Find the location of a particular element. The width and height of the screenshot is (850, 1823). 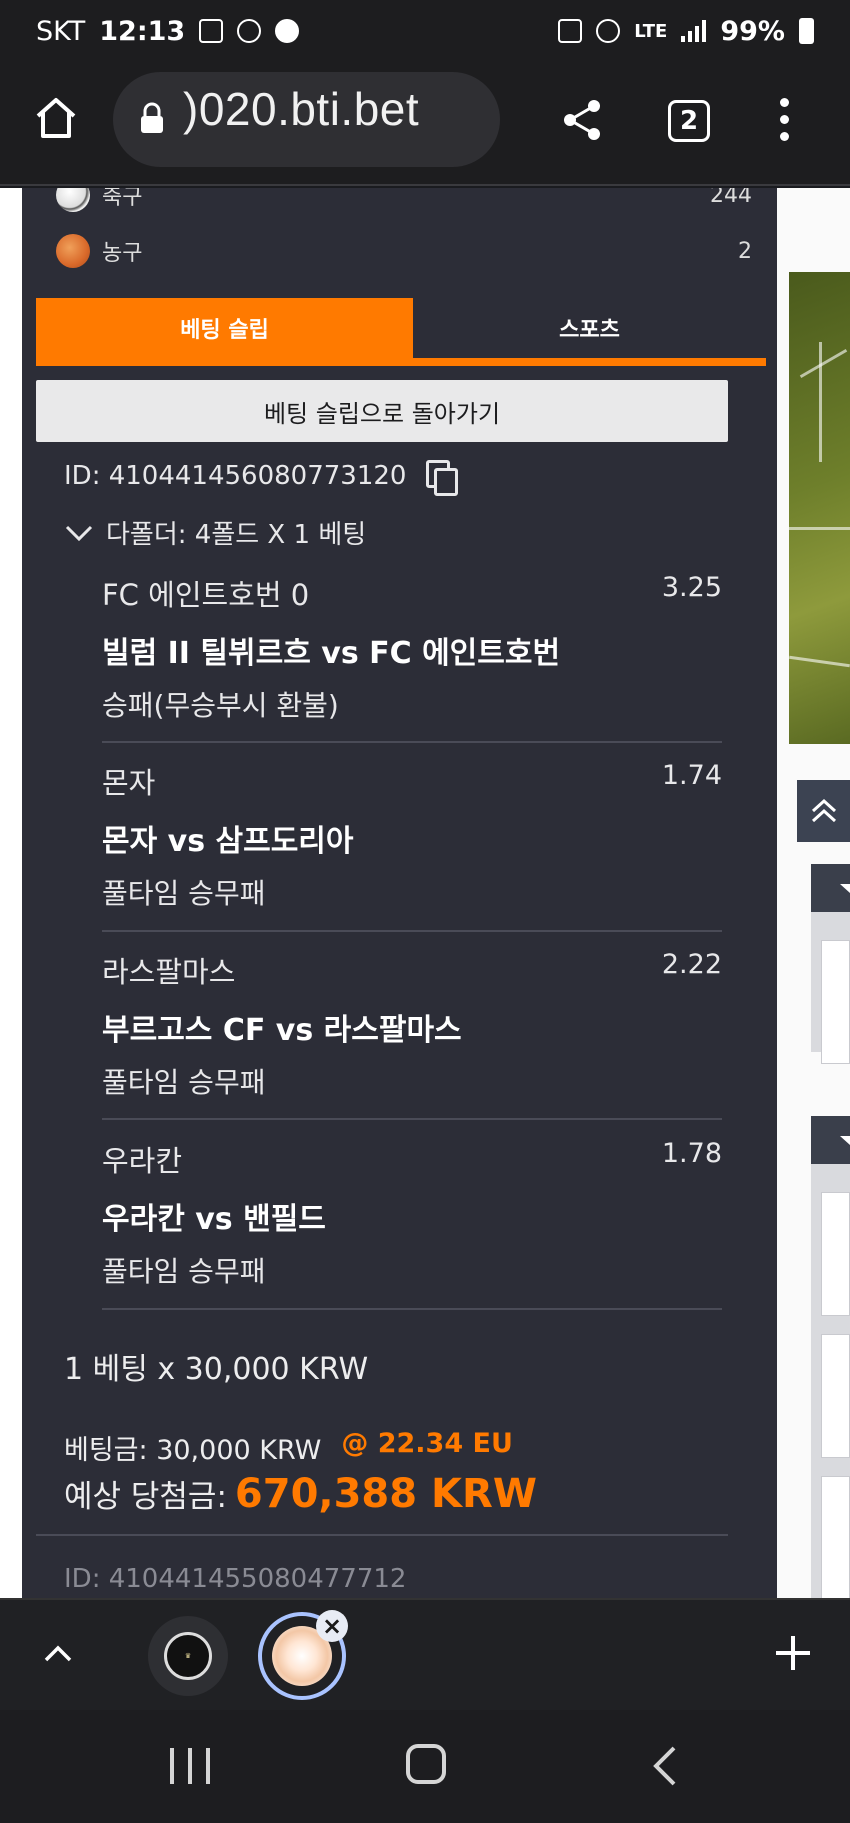

payout-line: 예상 당첨금: 670,388 KRW is located at coordinates (300, 1494).